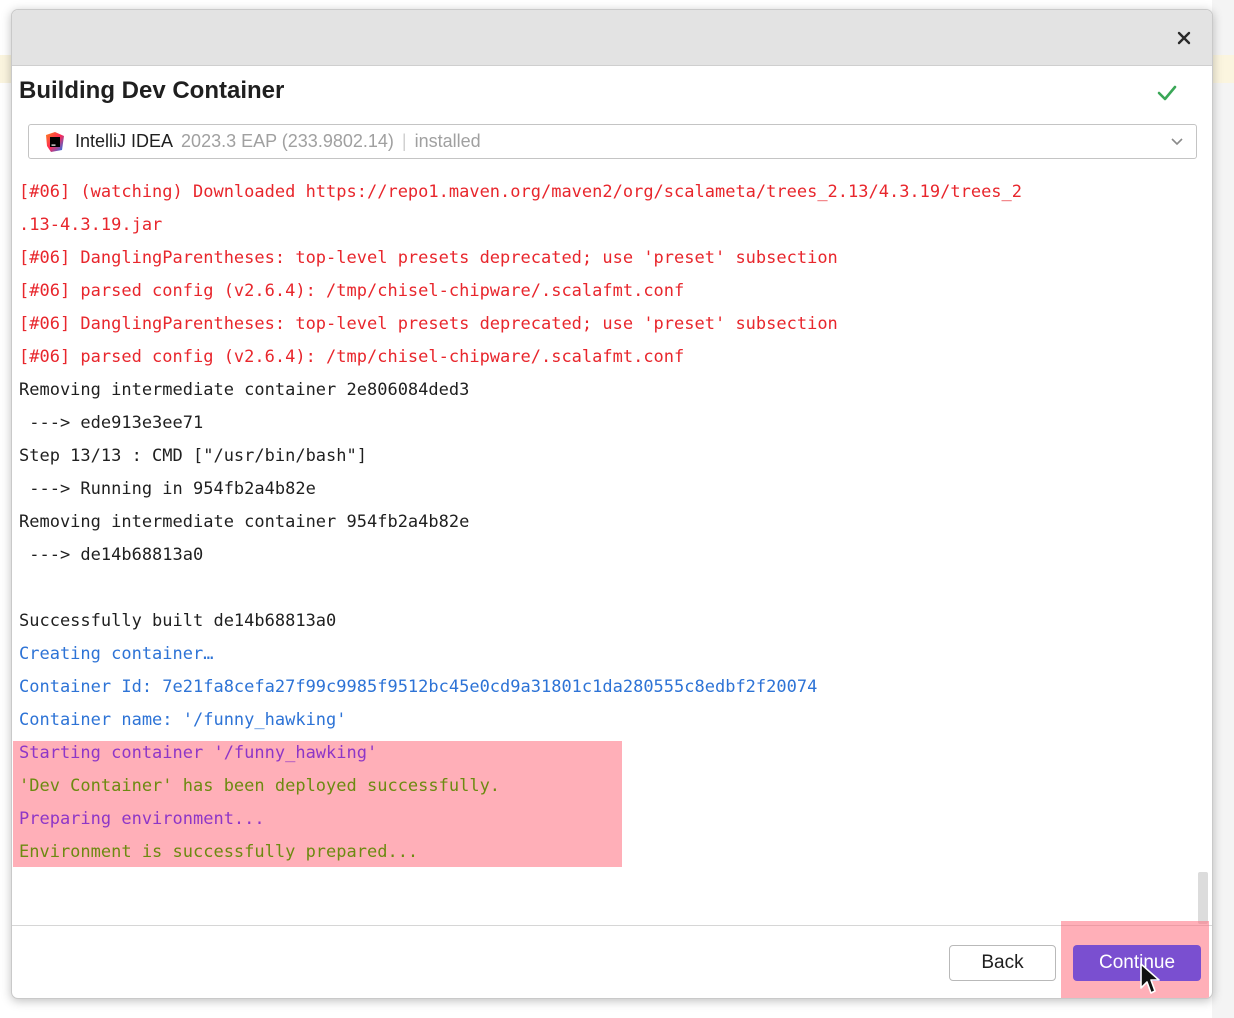 Image resolution: width=1234 pixels, height=1018 pixels. Describe the element at coordinates (287, 141) in the screenshot. I see `ide-version: 2023.3 EAP (233.9802.14)` at that location.